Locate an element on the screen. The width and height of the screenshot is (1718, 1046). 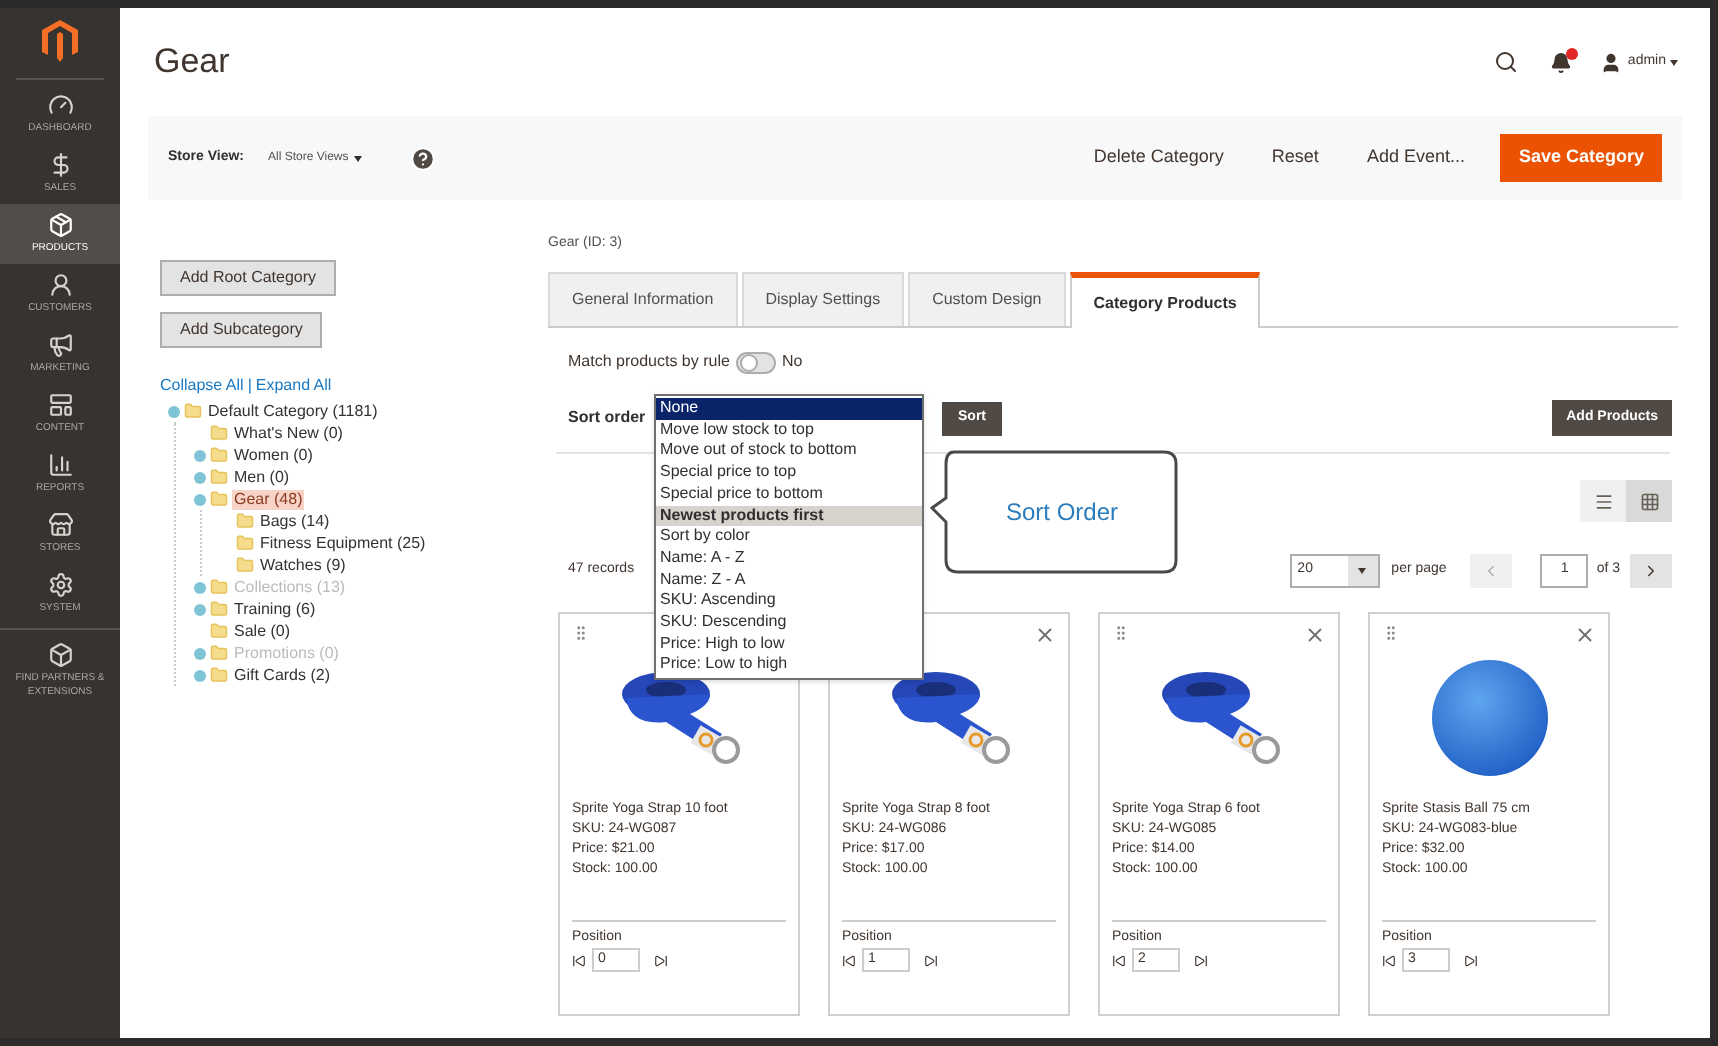
match-rule-label: Match products by rule is located at coordinates (649, 362).